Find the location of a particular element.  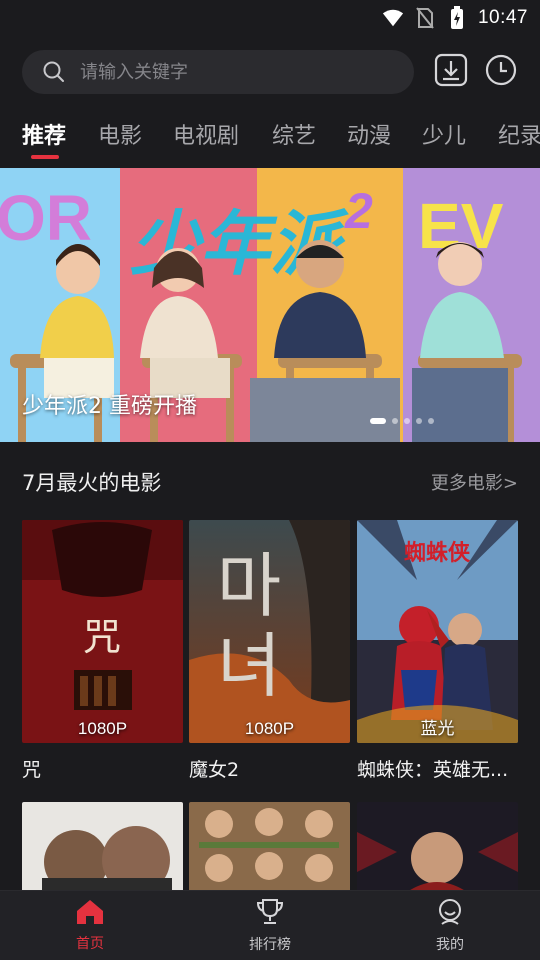

active-tab-indicator is located at coordinates (45, 157).